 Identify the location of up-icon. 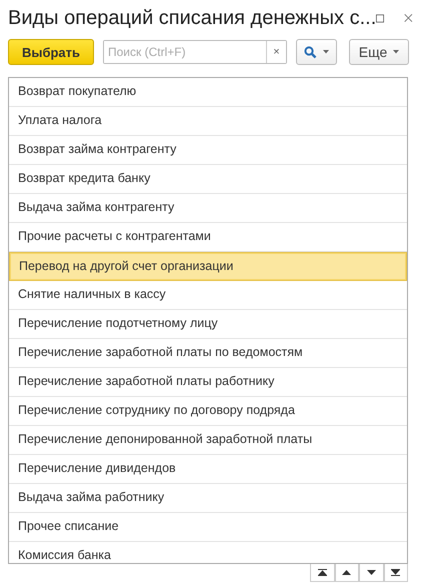
(347, 572).